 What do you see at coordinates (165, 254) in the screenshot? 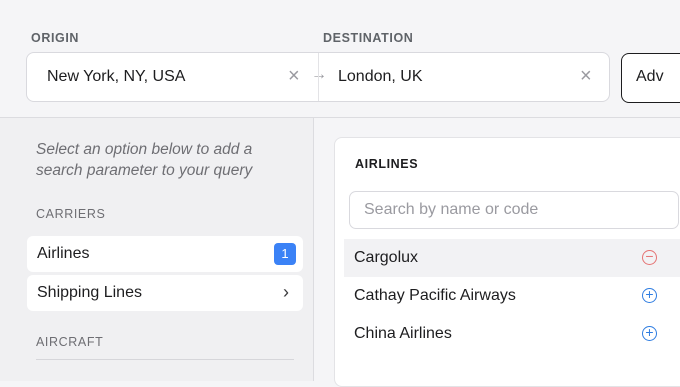
I see `sidebar-item-airlines: Airlines 1` at bounding box center [165, 254].